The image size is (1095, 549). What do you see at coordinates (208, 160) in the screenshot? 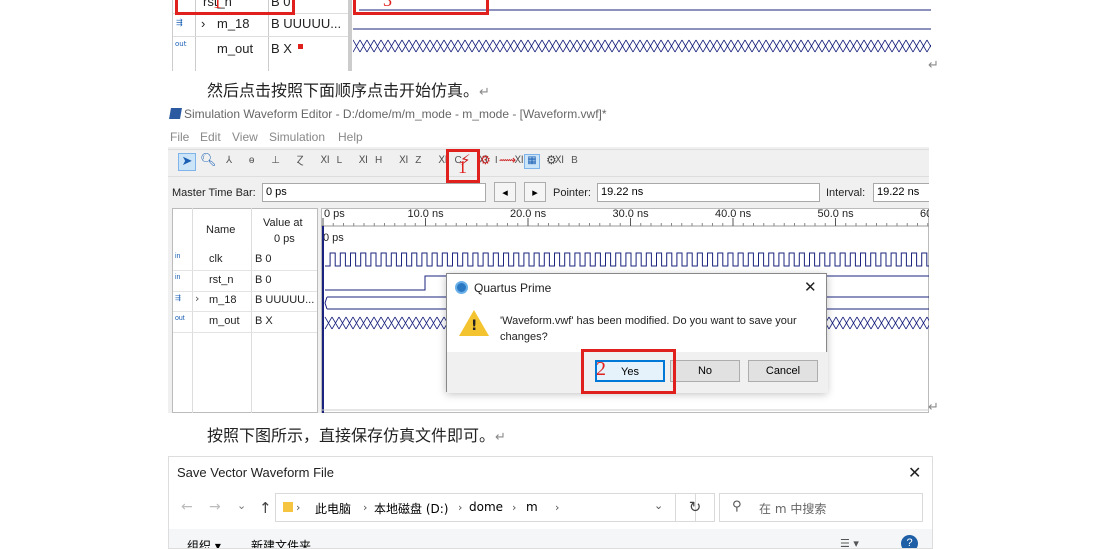
I see `zoom-tool-icon: 🔍︎` at bounding box center [208, 160].